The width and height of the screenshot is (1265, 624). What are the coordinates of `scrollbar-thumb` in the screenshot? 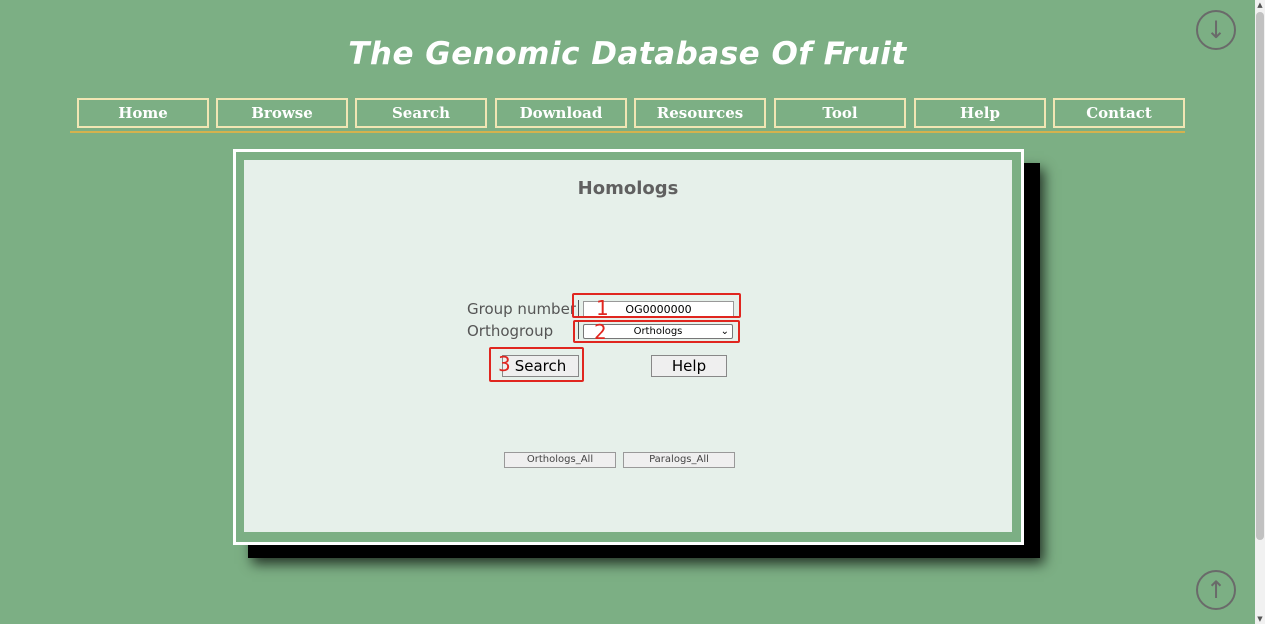 It's located at (1260, 276).